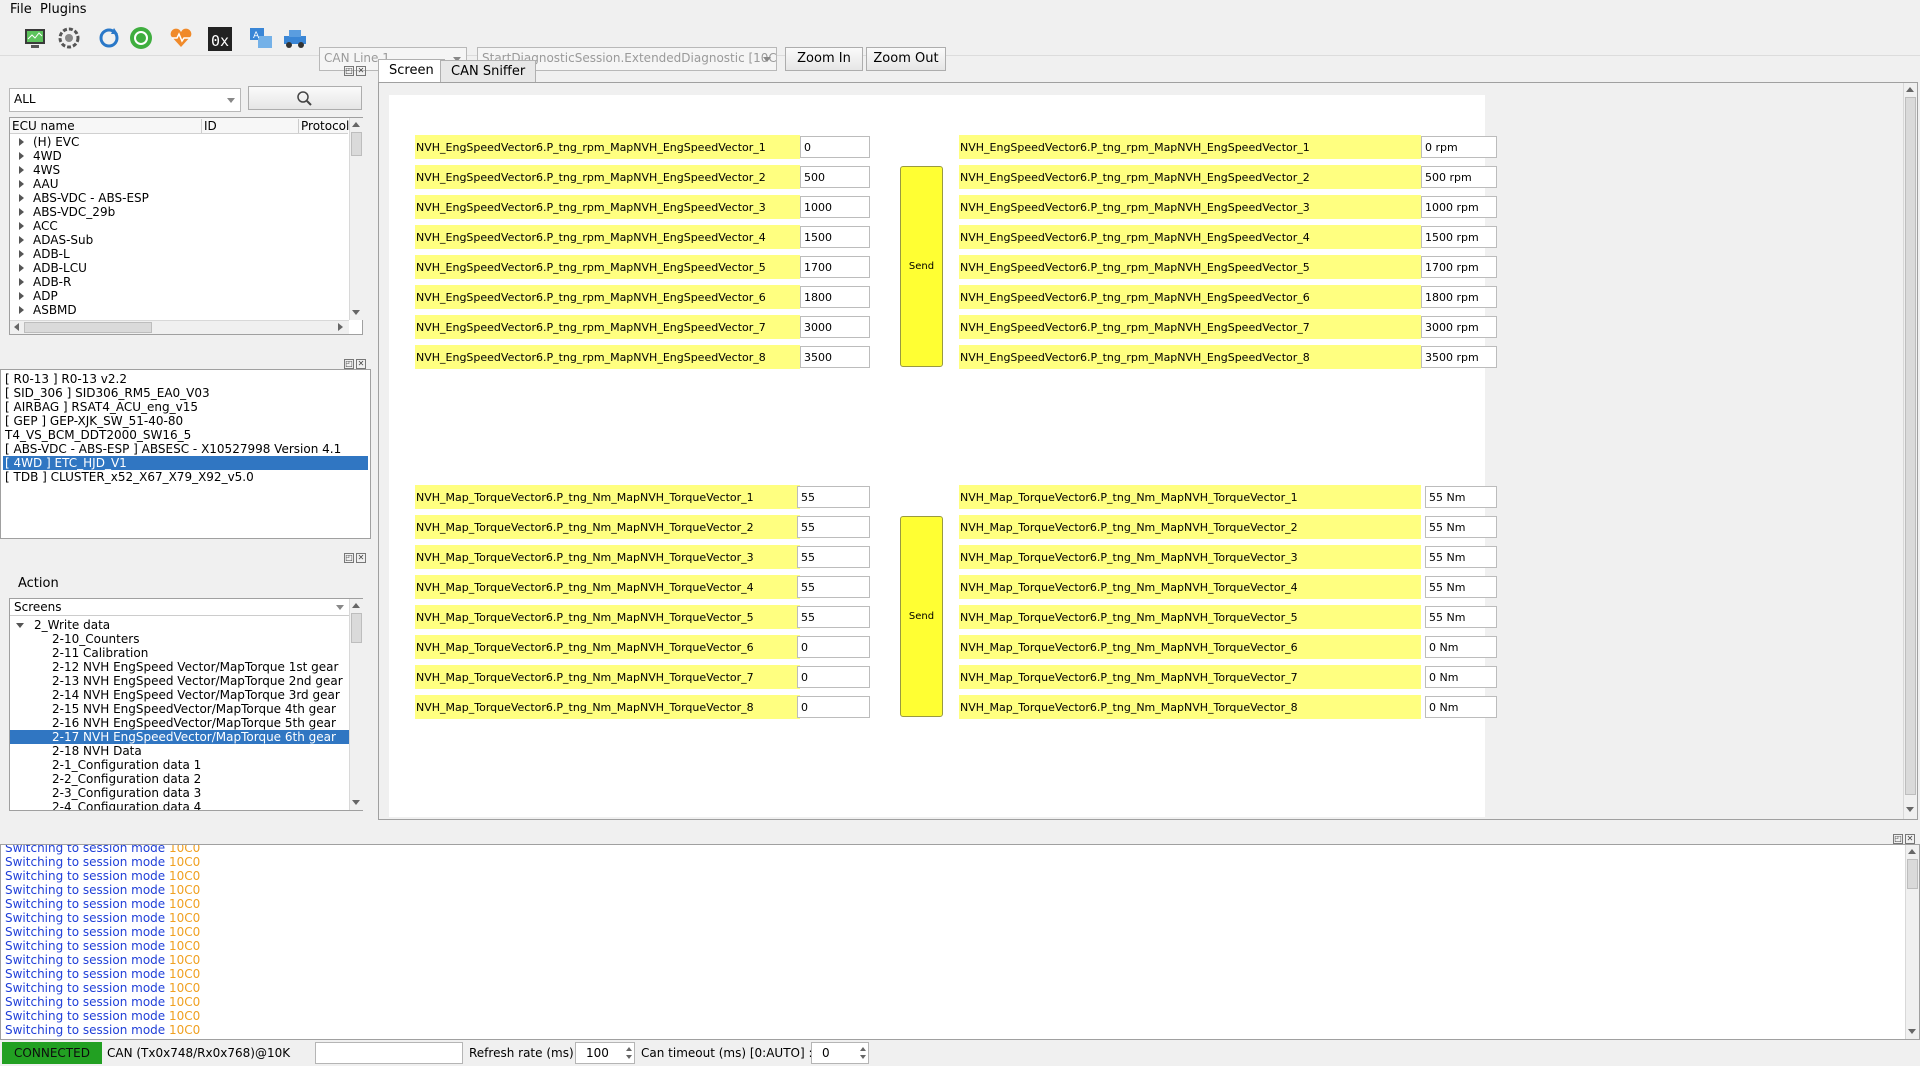  Describe the element at coordinates (906, 59) in the screenshot. I see `zoom-out-button: Zoom Out` at that location.